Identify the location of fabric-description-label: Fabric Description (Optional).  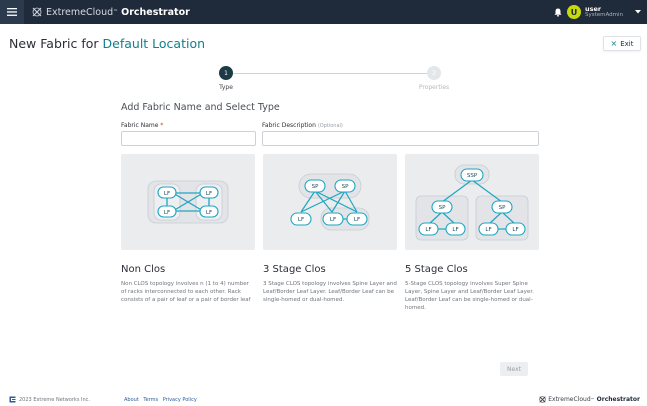
(302, 125).